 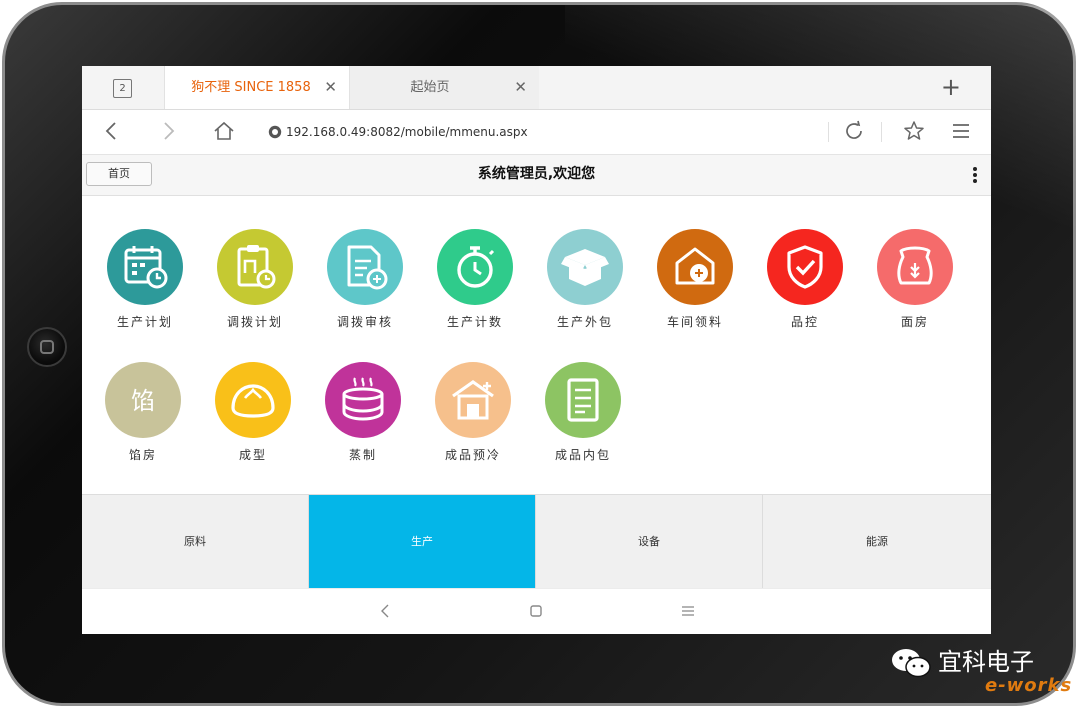 I want to click on menu-item-label: 生产计数, so click(x=474, y=322).